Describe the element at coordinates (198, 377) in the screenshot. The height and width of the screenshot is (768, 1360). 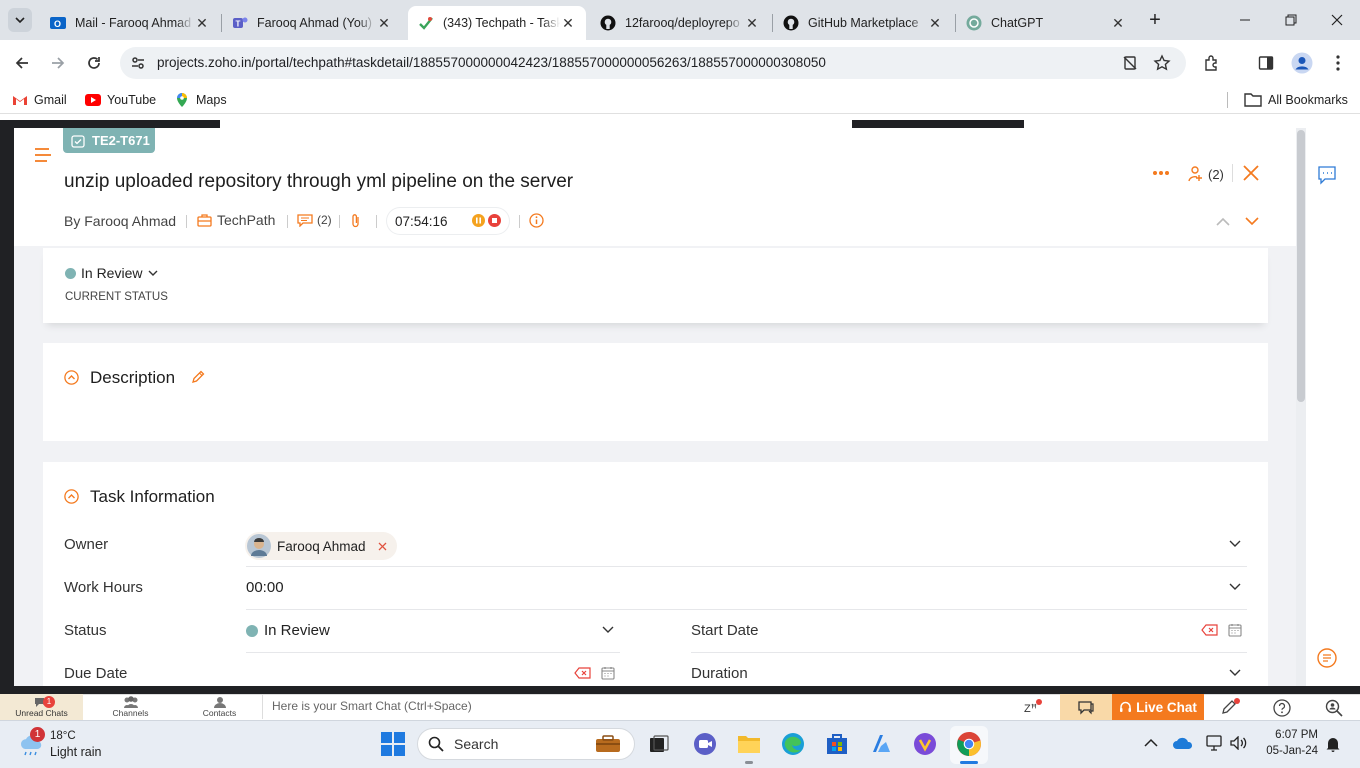
I see `edit-description-icon` at that location.